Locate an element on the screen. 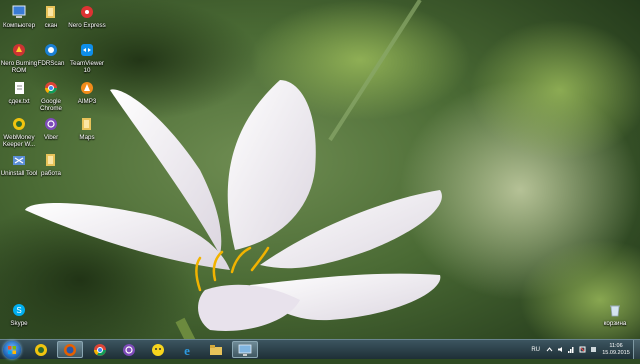  desktop-icon-nero-express: Nero Express is located at coordinates (87, 16).